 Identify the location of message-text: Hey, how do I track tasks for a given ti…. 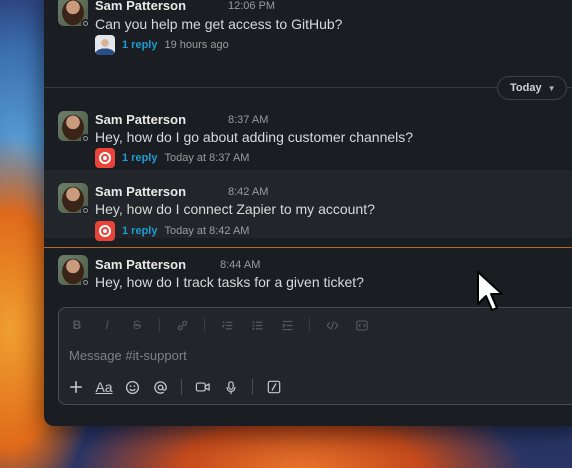
(229, 282).